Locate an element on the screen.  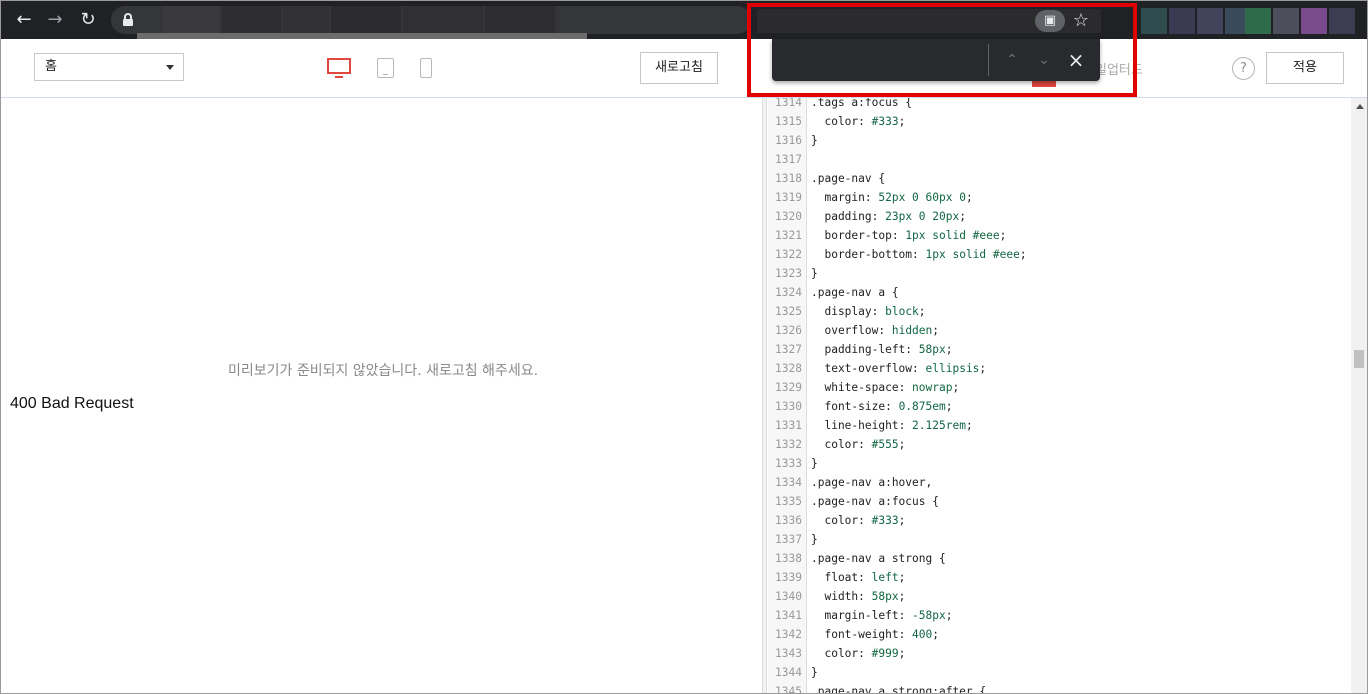
accent-marker is located at coordinates (1044, 84).